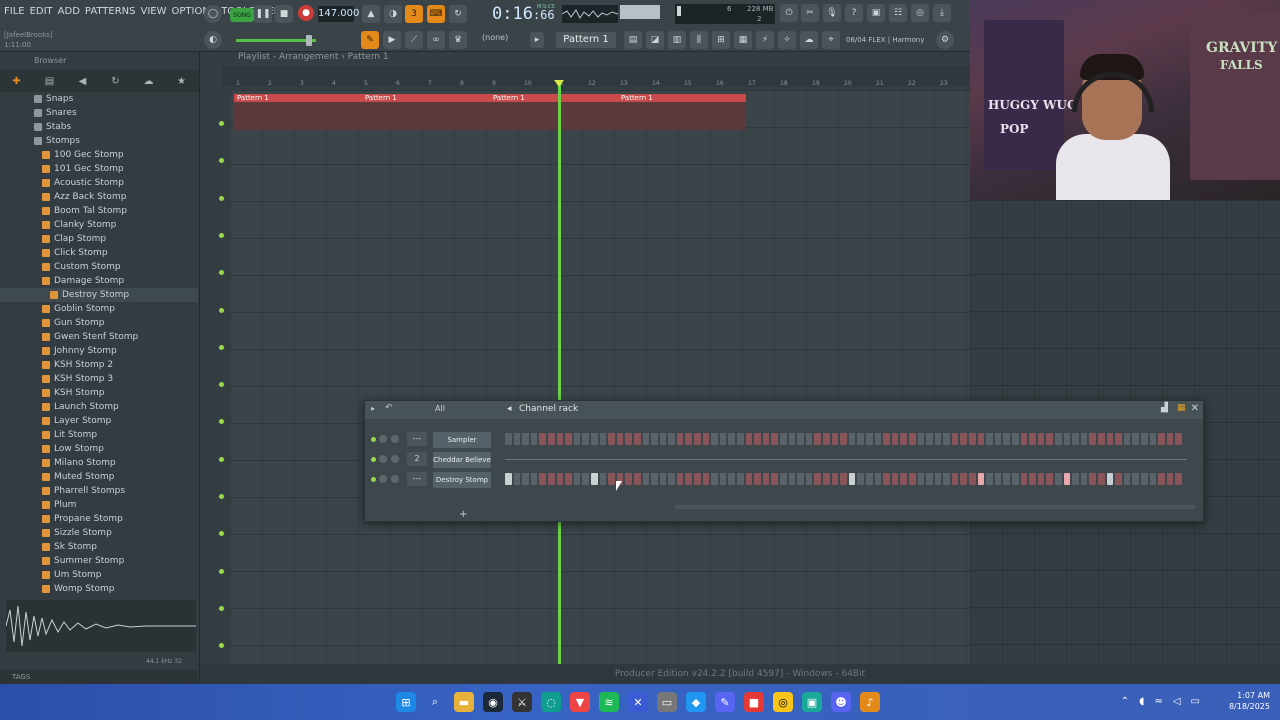 The image size is (1280, 720). Describe the element at coordinates (809, 40) in the screenshot. I see `cloud-icon: ☁` at that location.